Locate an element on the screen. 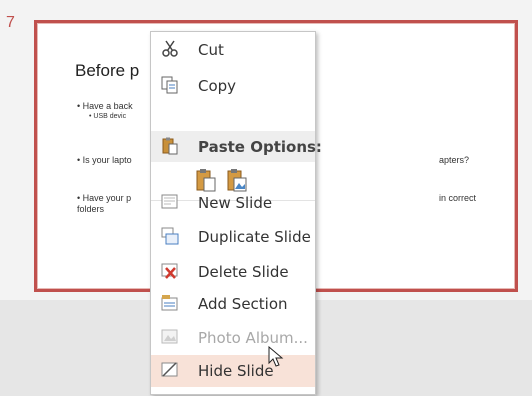  menu-item-new-slide: New Slide is located at coordinates (233, 202).